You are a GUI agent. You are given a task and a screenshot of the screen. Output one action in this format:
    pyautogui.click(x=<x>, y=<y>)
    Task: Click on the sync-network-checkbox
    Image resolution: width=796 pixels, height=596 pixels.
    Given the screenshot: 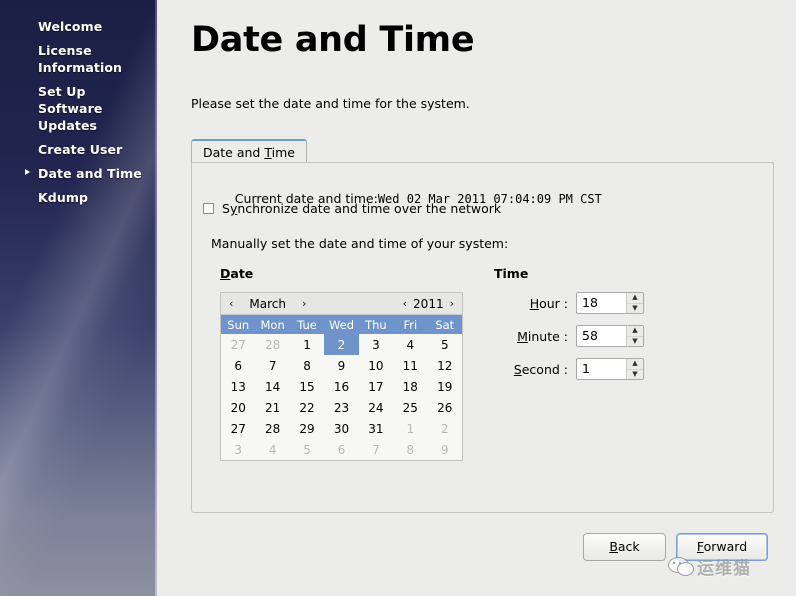 What is the action you would take?
    pyautogui.click(x=208, y=208)
    